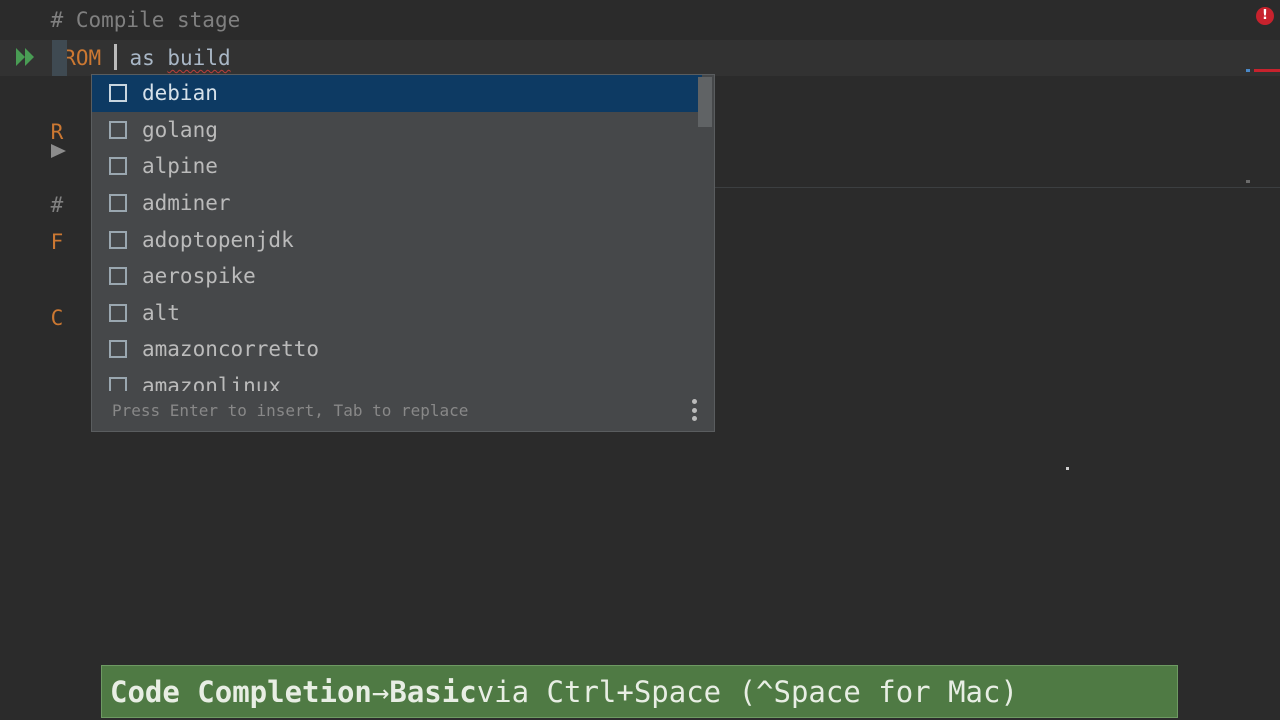 Image resolution: width=1280 pixels, height=720 pixels. Describe the element at coordinates (241, 691) in the screenshot. I see `caption-bold-1: Code Completion` at that location.